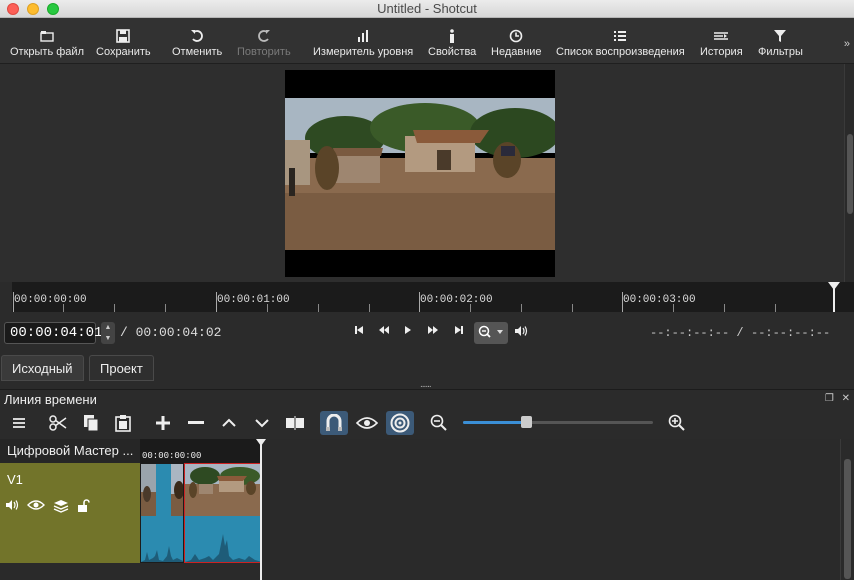 The height and width of the screenshot is (580, 854). What do you see at coordinates (50, 300) in the screenshot?
I see `ruler-label: 00:00:00:00` at bounding box center [50, 300].